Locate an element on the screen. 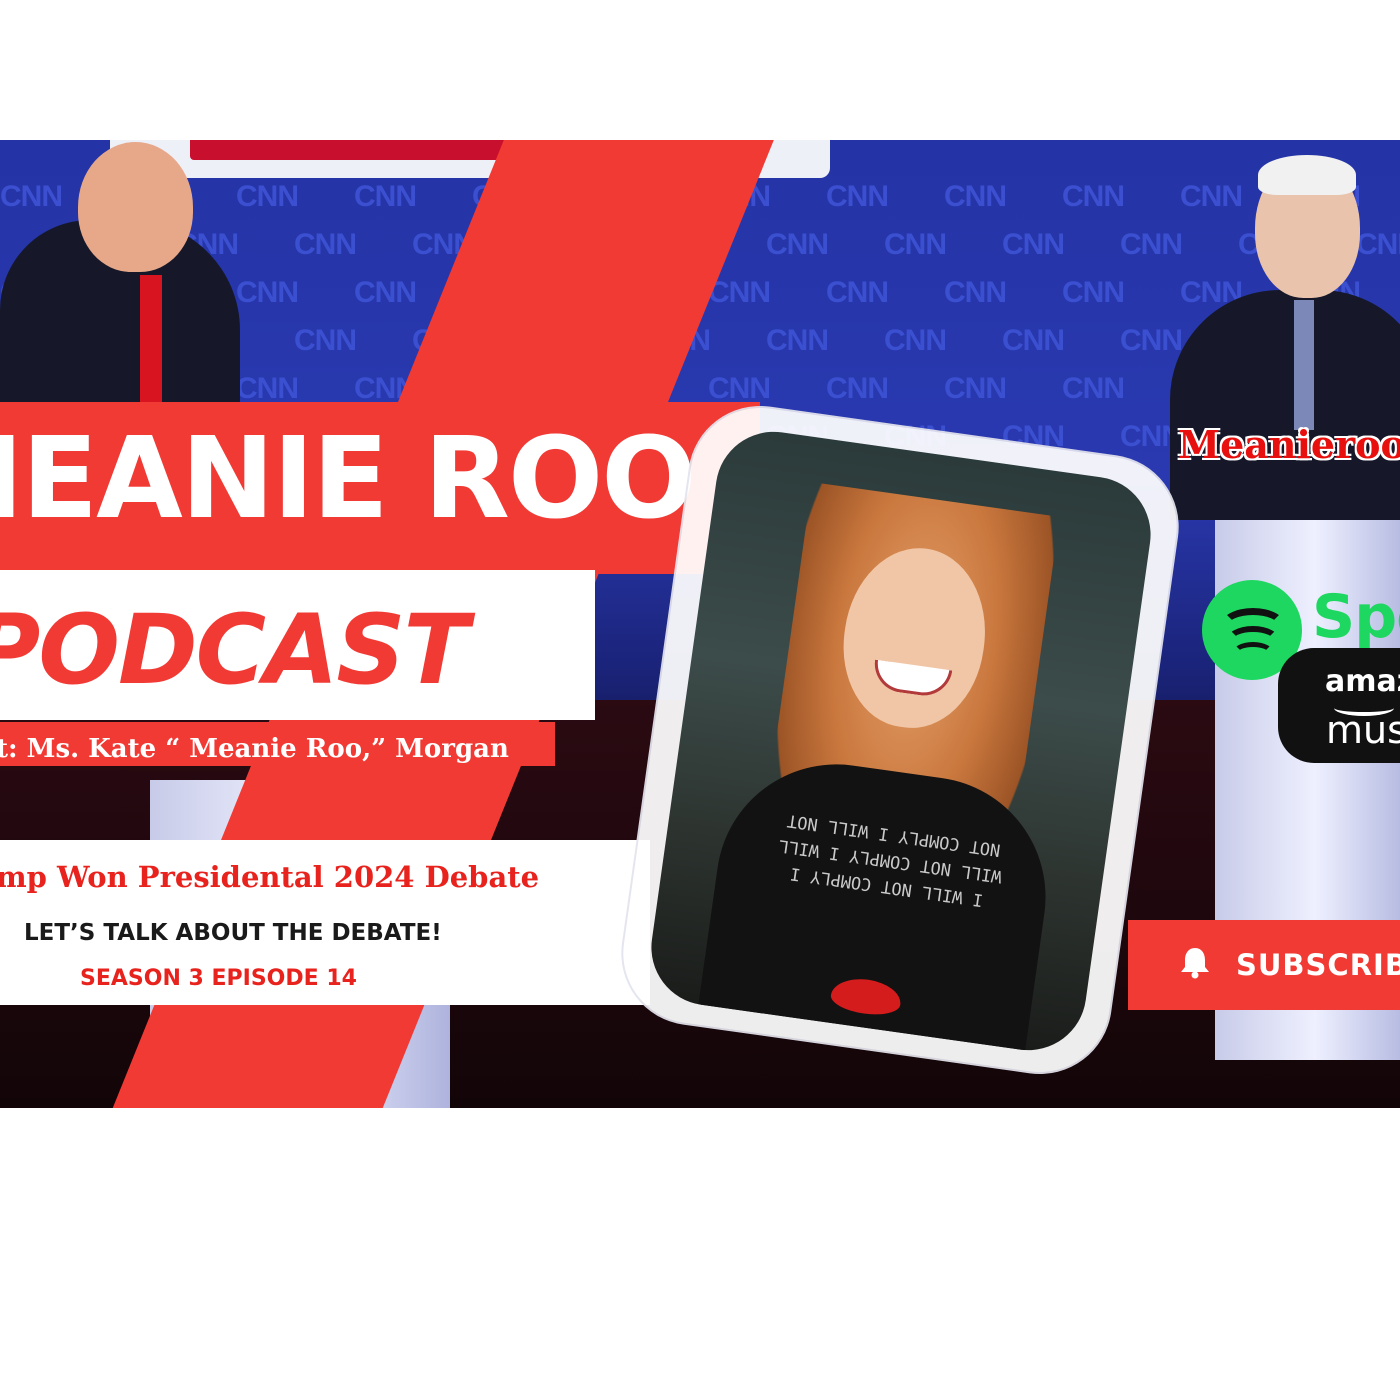  right-speaker-tie is located at coordinates (1304, 365).